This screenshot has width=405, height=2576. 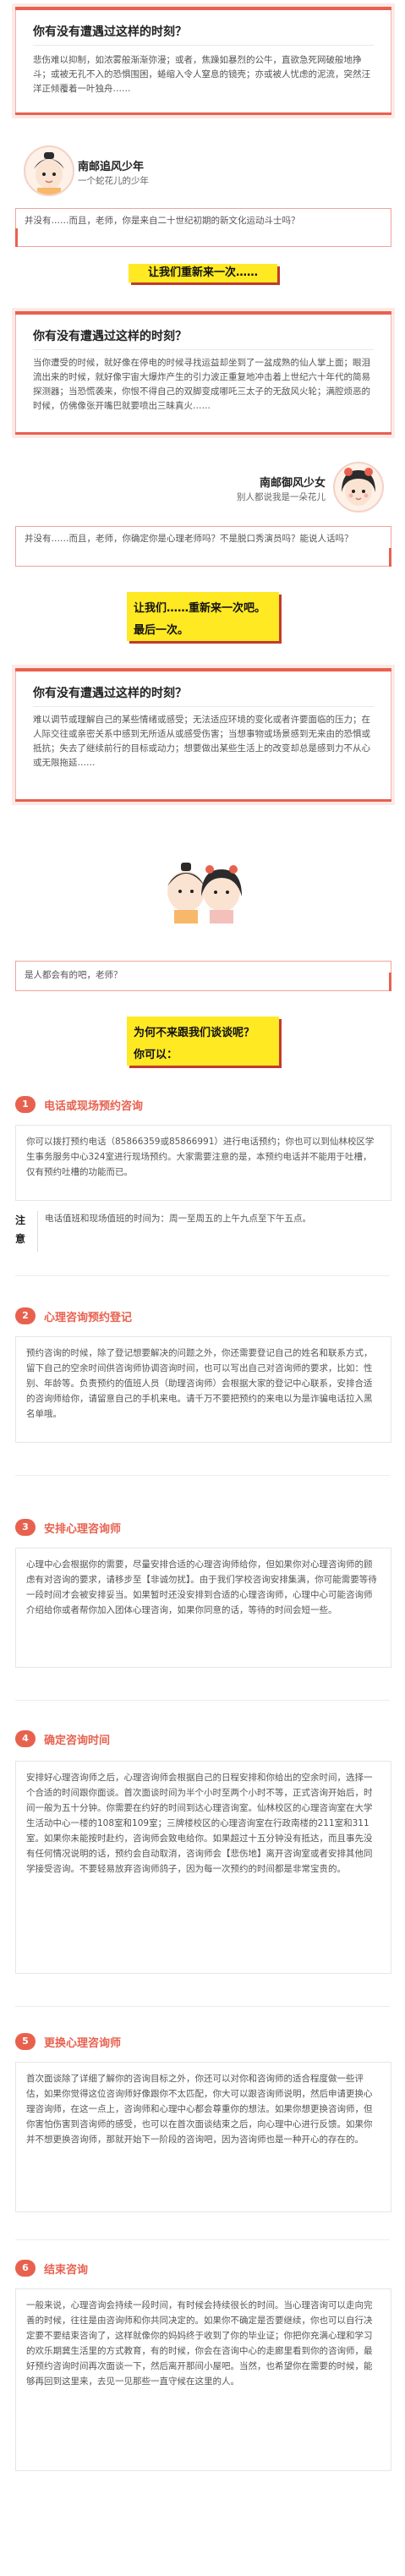 What do you see at coordinates (25, 2041) in the screenshot?
I see `section-number-badge: 5` at bounding box center [25, 2041].